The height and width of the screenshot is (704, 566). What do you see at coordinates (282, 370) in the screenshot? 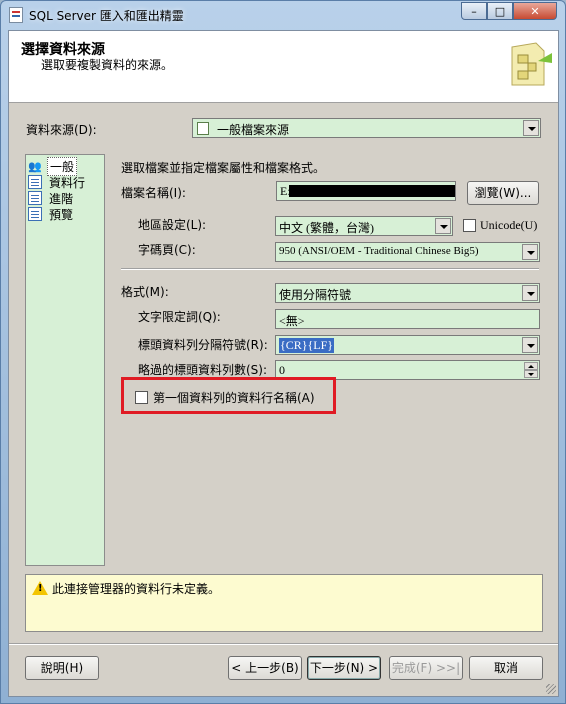
I see `header-skip-value: 0` at bounding box center [282, 370].